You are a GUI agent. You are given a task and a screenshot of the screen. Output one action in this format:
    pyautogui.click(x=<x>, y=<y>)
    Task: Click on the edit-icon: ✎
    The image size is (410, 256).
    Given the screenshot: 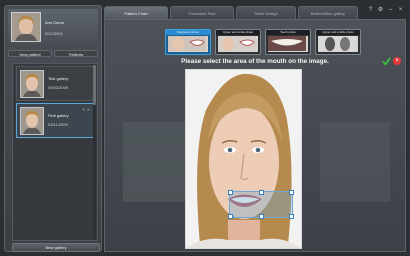 What is the action you would take?
    pyautogui.click(x=83, y=109)
    